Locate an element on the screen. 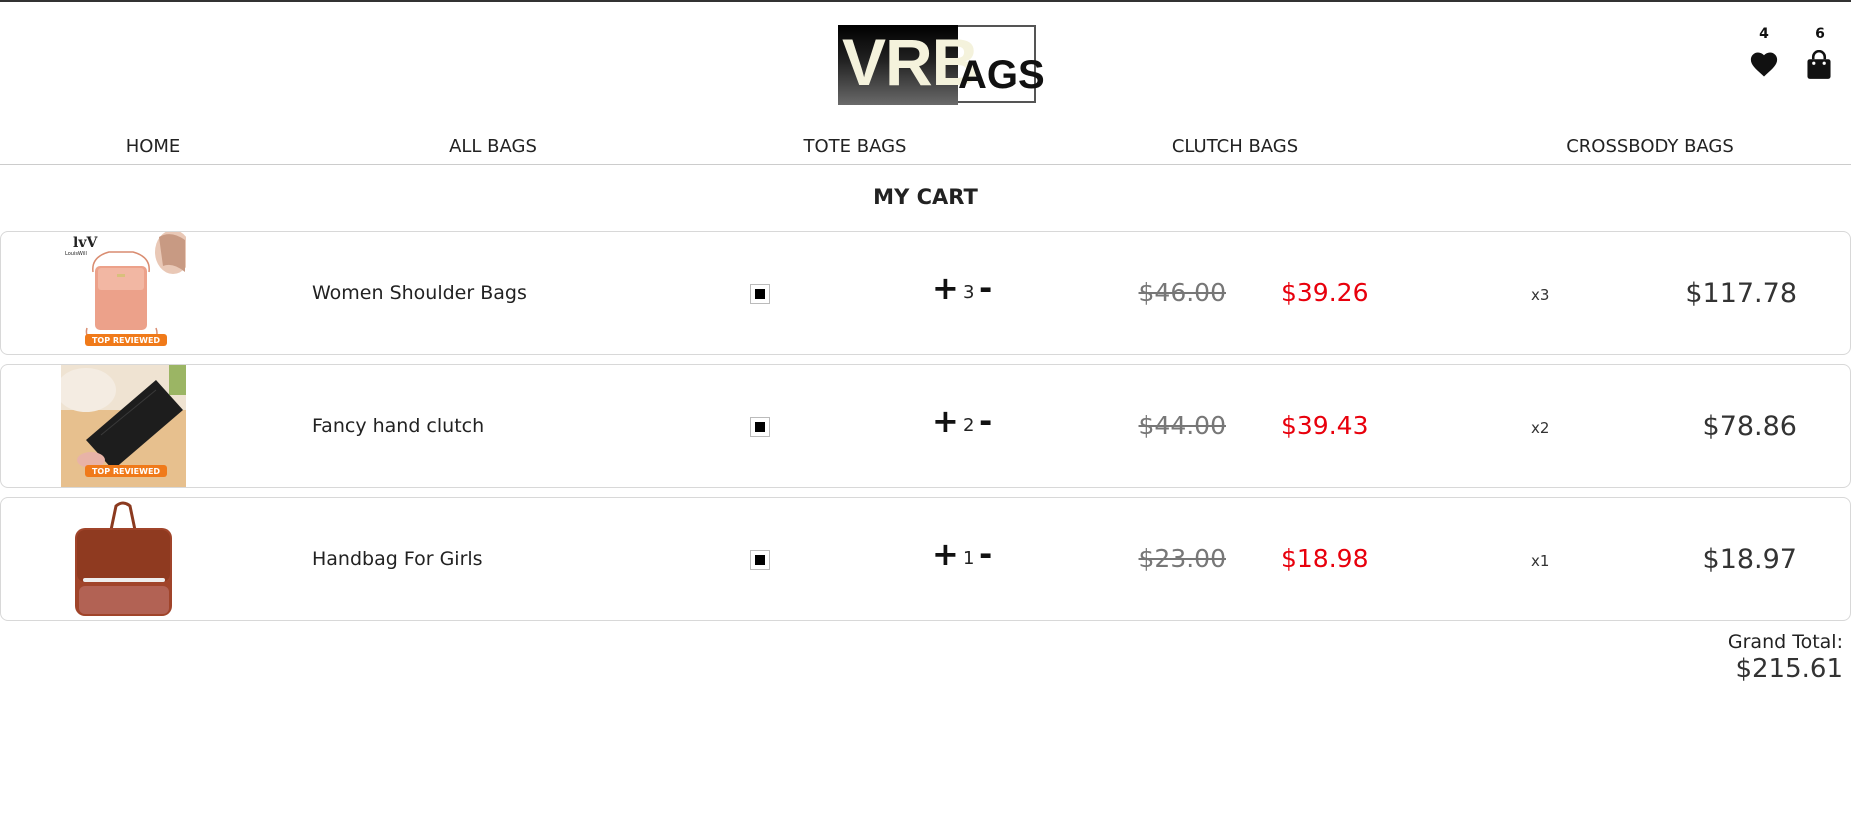 The image size is (1851, 827). quantity-multiplier: x1 is located at coordinates (1540, 561).